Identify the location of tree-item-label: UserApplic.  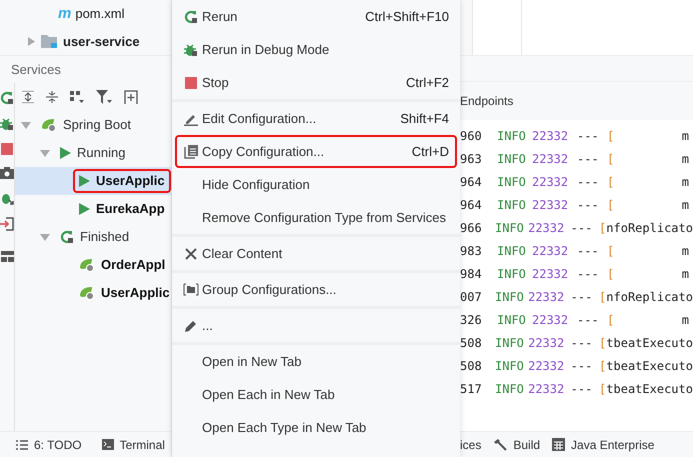
(130, 181).